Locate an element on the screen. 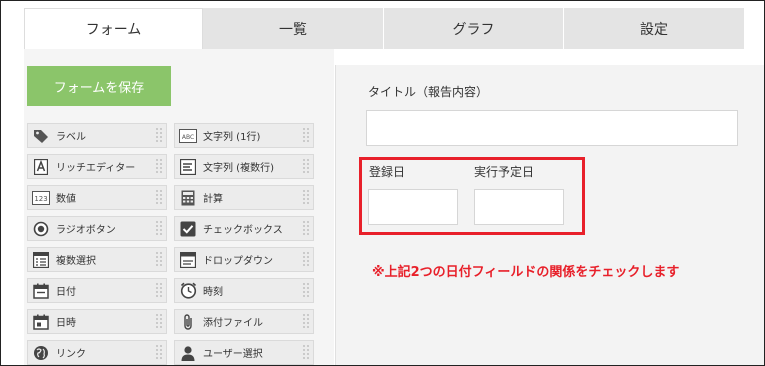 Image resolution: width=765 pixels, height=366 pixels. title-field-input is located at coordinates (552, 128).